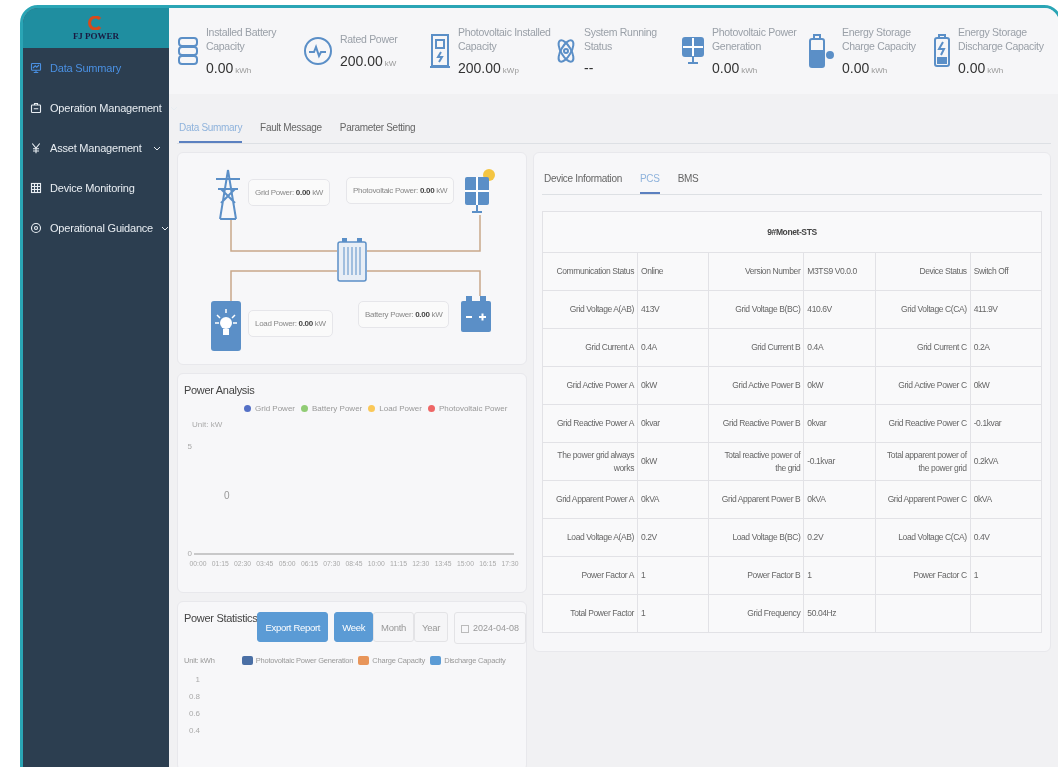 This screenshot has width=1058, height=767. What do you see at coordinates (318, 51) in the screenshot?
I see `pulse-icon` at bounding box center [318, 51].